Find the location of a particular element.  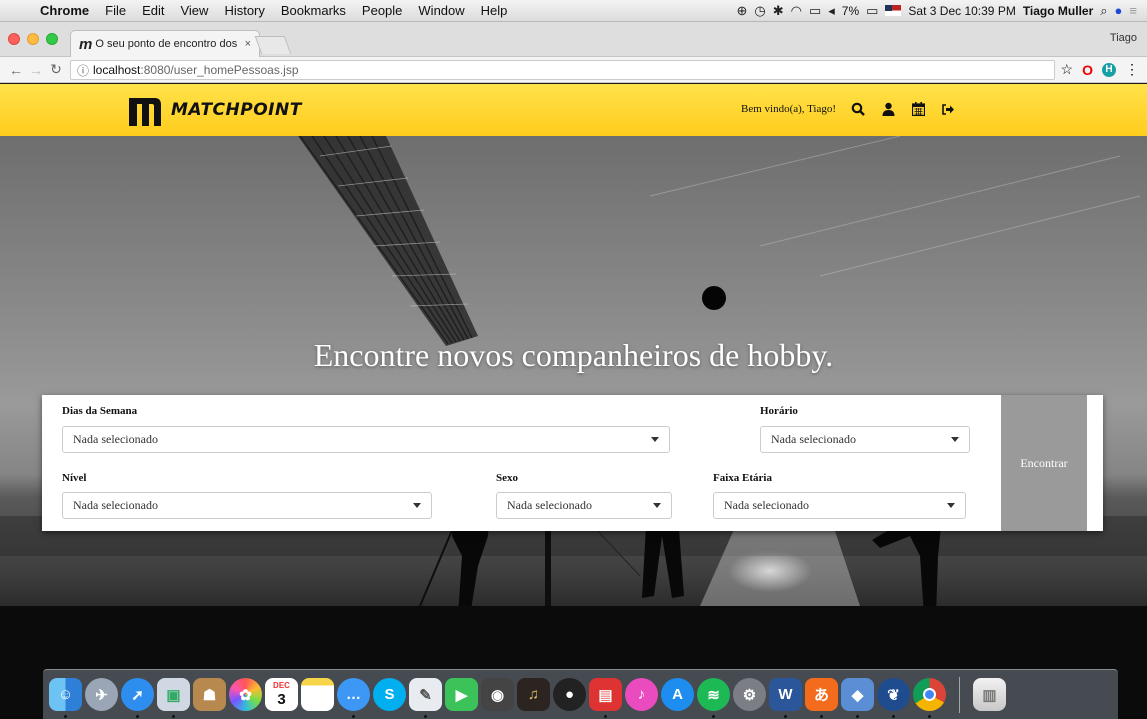

word-icon: W is located at coordinates (785, 698).